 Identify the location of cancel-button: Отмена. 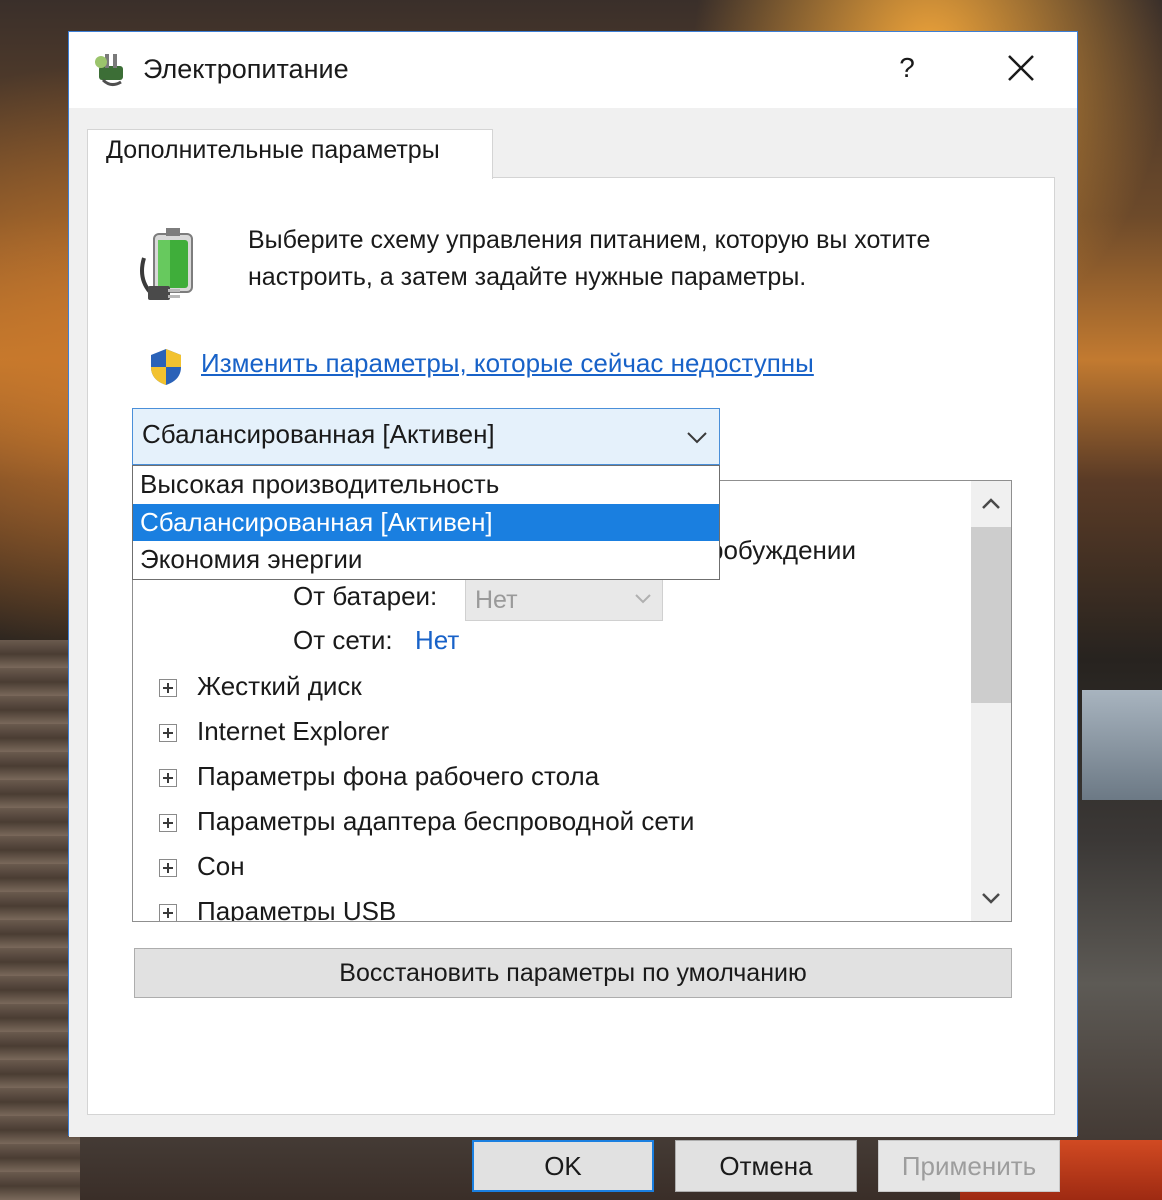
(766, 1166).